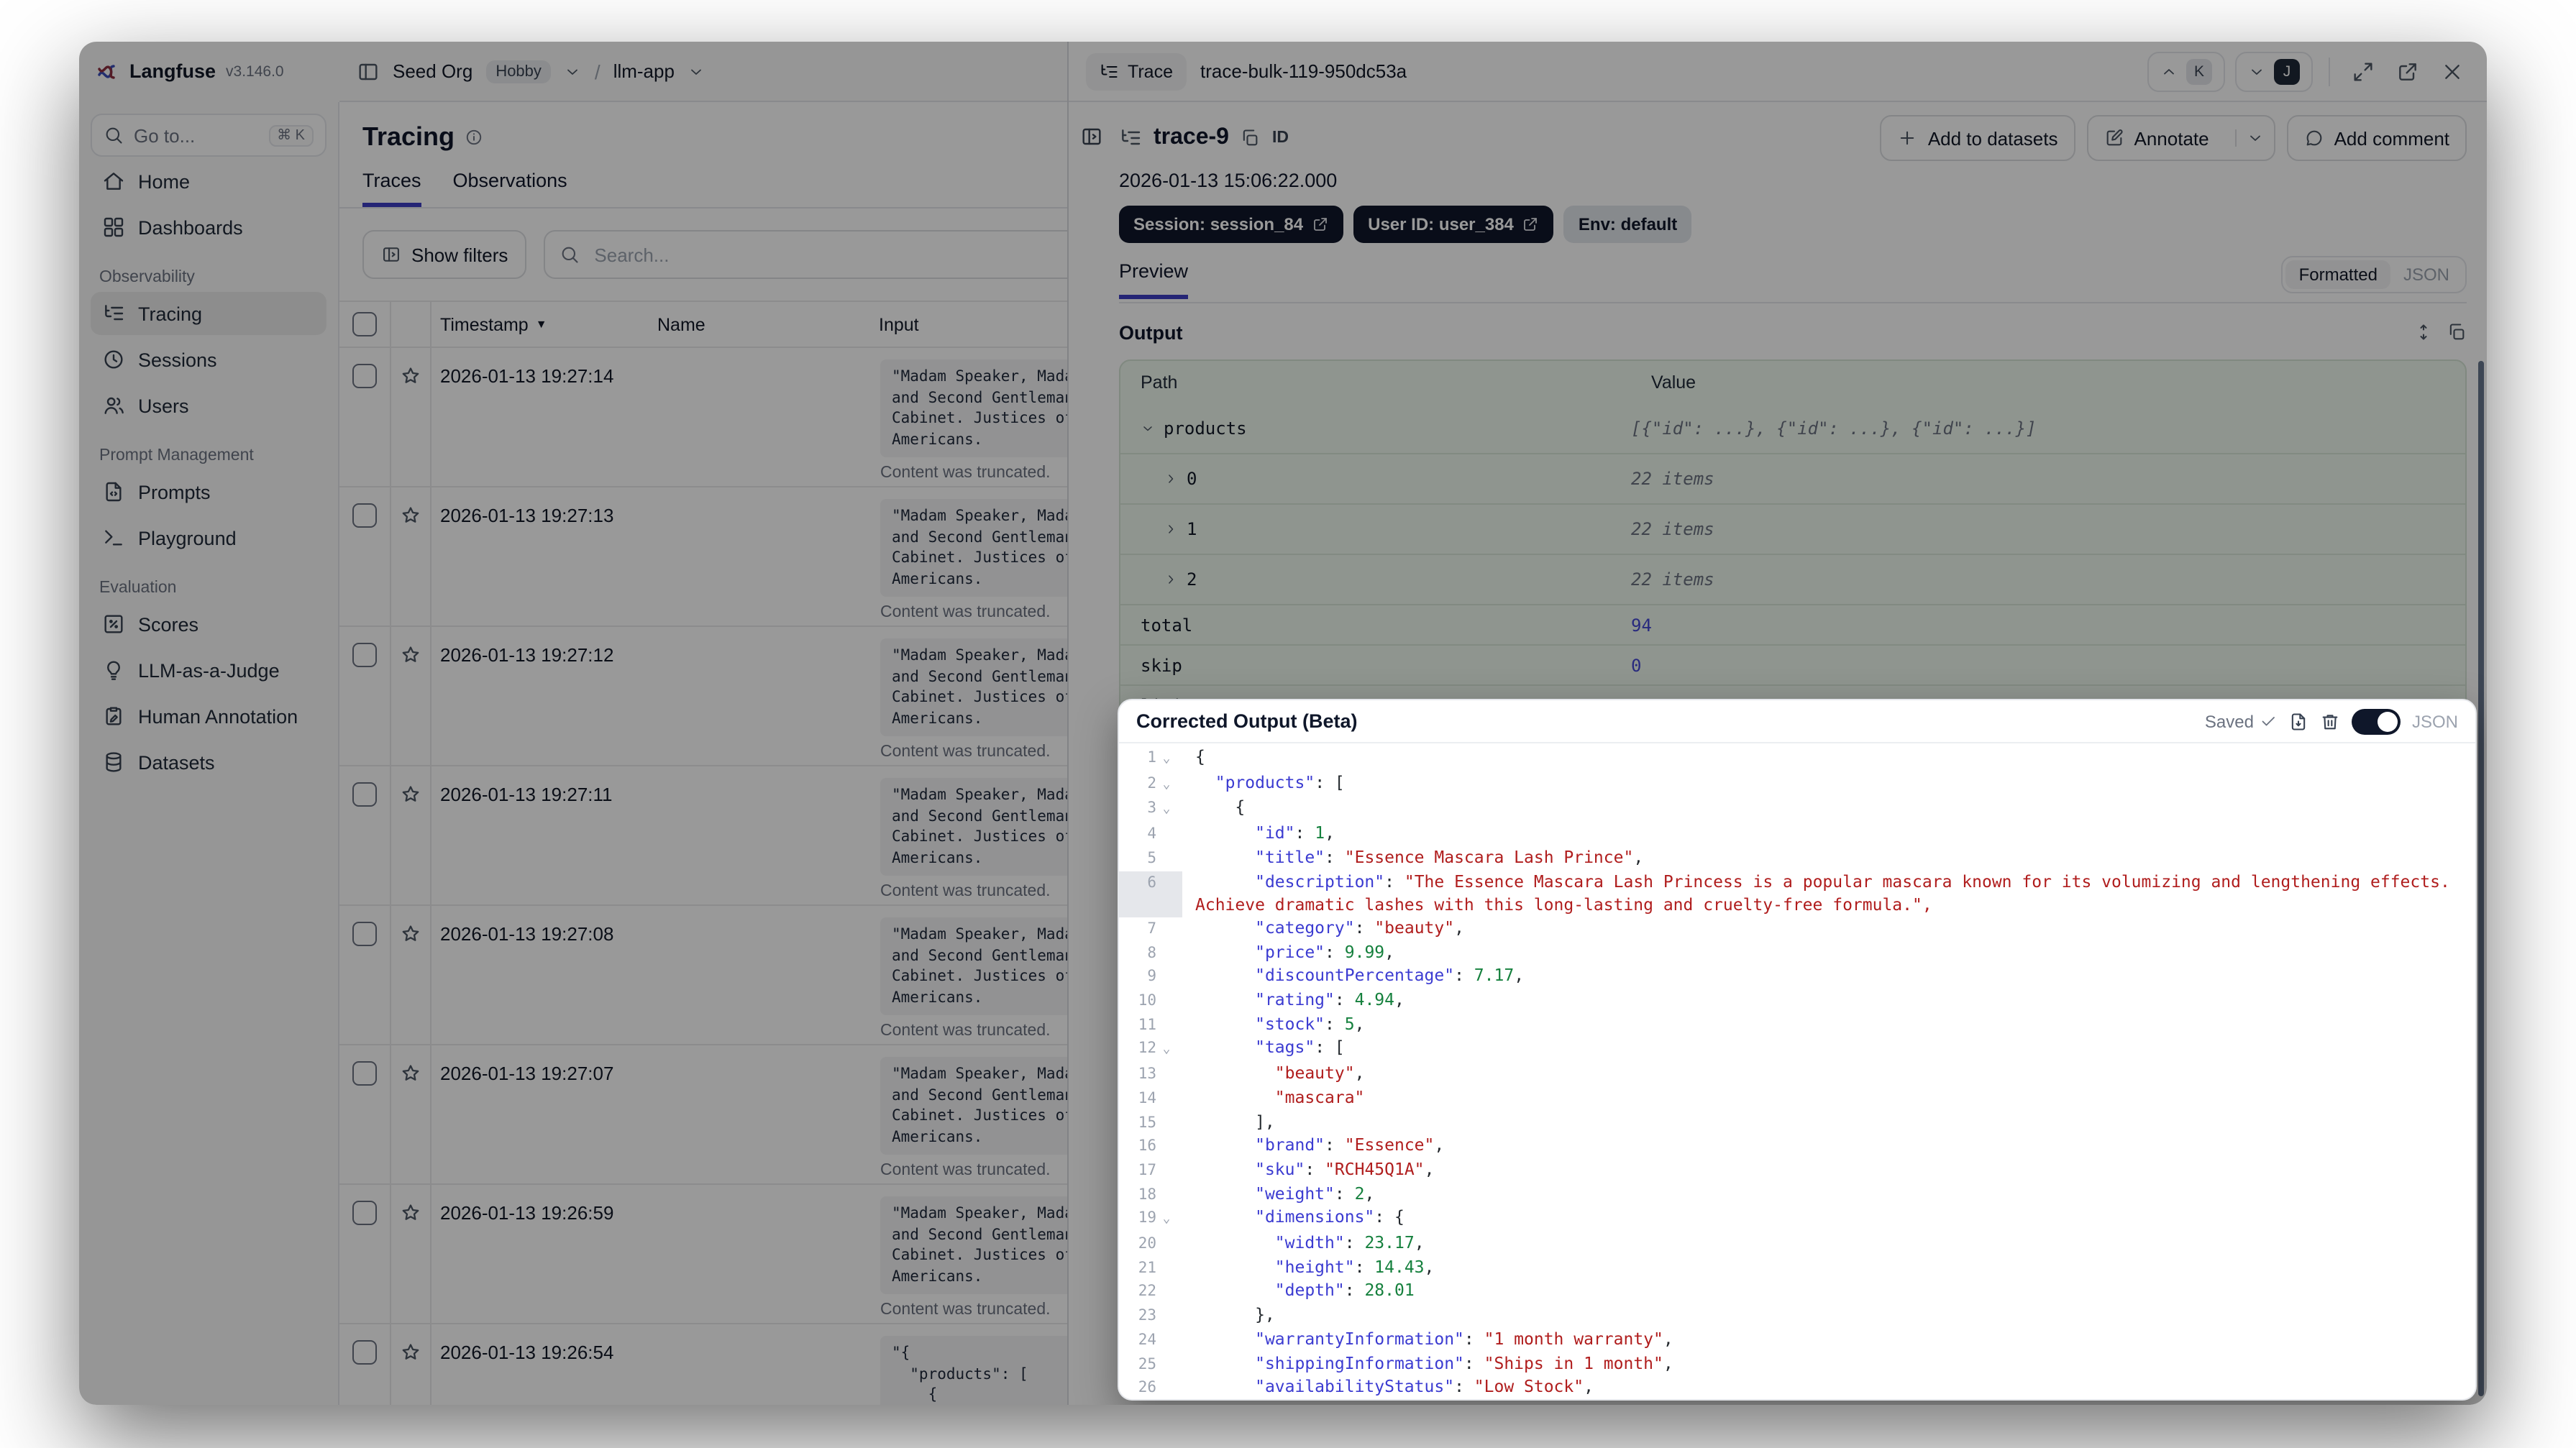 The height and width of the screenshot is (1448, 2576). I want to click on line-number: 16, so click(1147, 1146).